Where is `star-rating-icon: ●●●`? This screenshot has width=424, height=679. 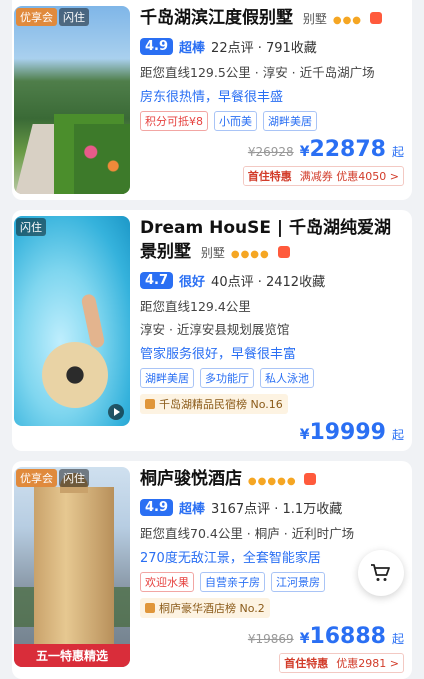 star-rating-icon: ●●● is located at coordinates (347, 20).